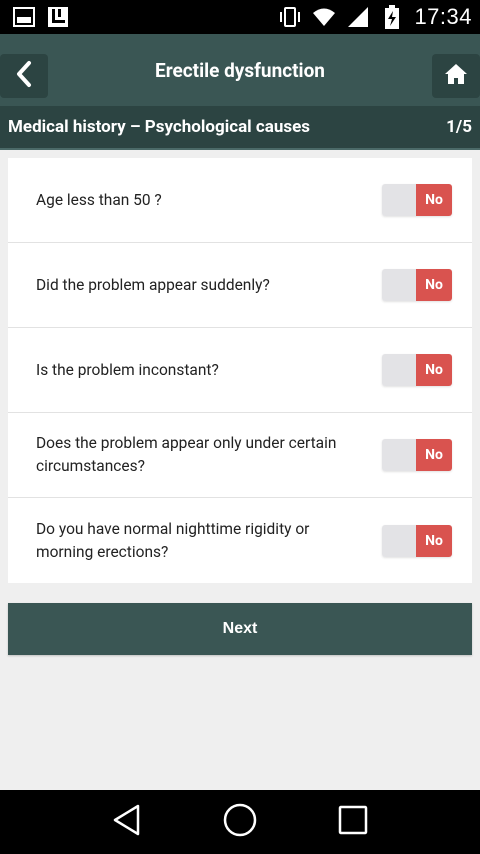 This screenshot has width=480, height=854. Describe the element at coordinates (443, 16) in the screenshot. I see `status-time: 17:34` at that location.